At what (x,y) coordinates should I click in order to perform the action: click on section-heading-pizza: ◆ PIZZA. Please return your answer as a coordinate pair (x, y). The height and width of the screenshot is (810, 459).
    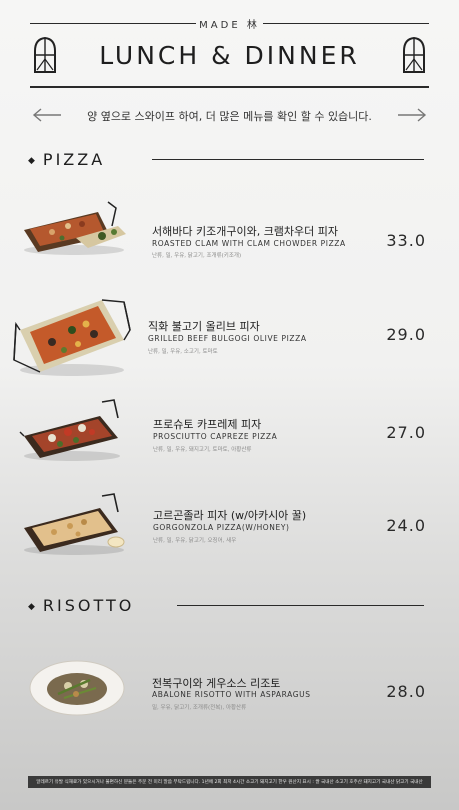
    Looking at the image, I should click on (66, 159).